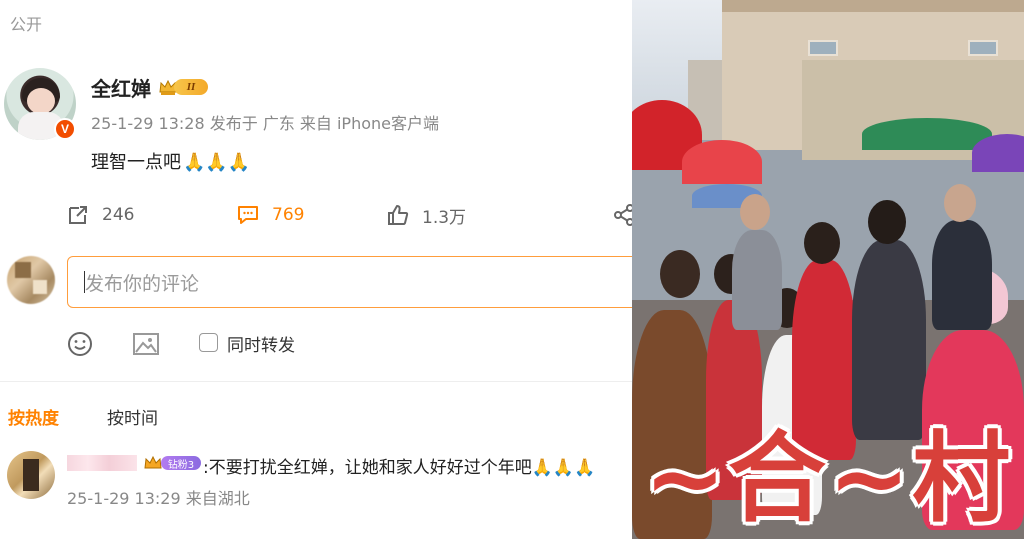 This screenshot has width=1024, height=539. What do you see at coordinates (248, 215) in the screenshot?
I see `comment-icon` at bounding box center [248, 215].